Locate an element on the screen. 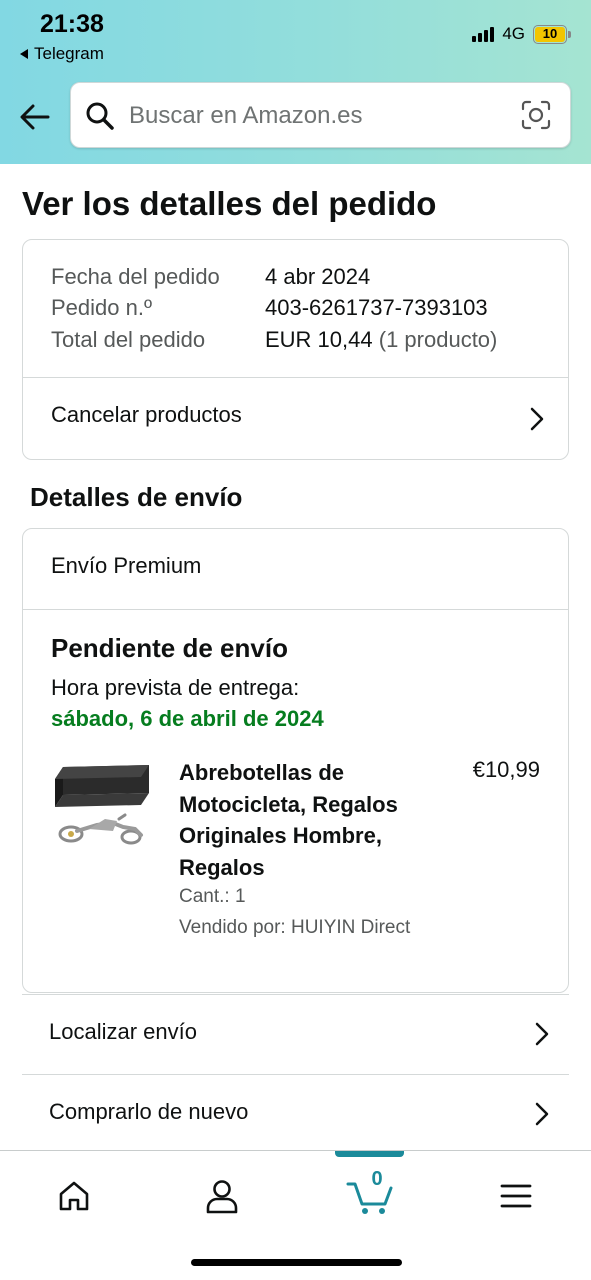 The width and height of the screenshot is (591, 1280). bottom-nav: 0 is located at coordinates (295, 1215).